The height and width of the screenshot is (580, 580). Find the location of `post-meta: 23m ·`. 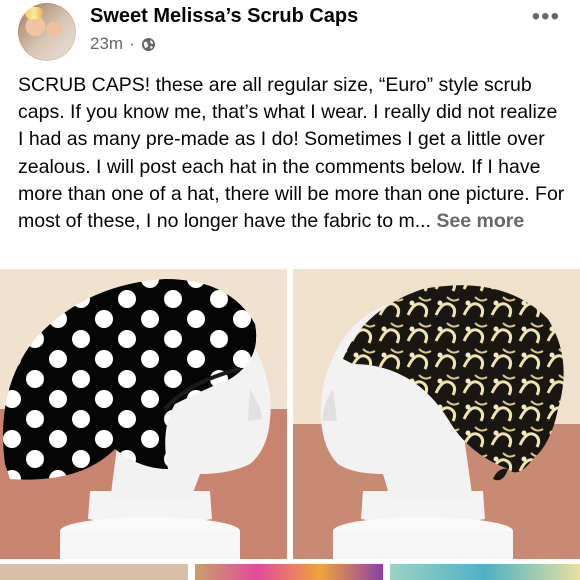

post-meta: 23m · is located at coordinates (123, 44).